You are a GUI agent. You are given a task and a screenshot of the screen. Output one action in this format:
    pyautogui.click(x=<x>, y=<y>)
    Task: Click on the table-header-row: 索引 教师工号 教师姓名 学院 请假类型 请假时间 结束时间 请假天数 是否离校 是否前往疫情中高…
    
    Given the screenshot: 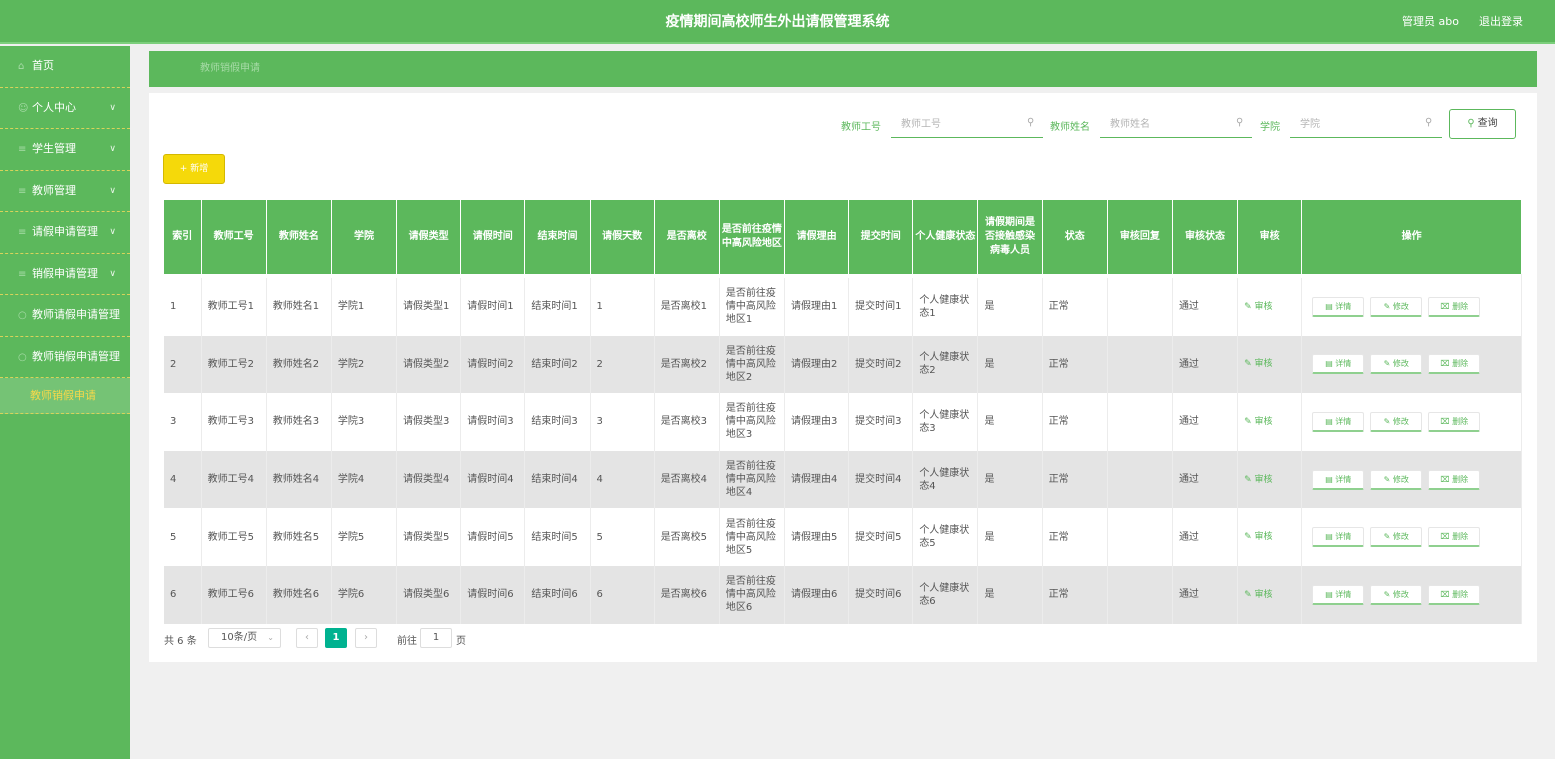 What is the action you would take?
    pyautogui.click(x=843, y=237)
    